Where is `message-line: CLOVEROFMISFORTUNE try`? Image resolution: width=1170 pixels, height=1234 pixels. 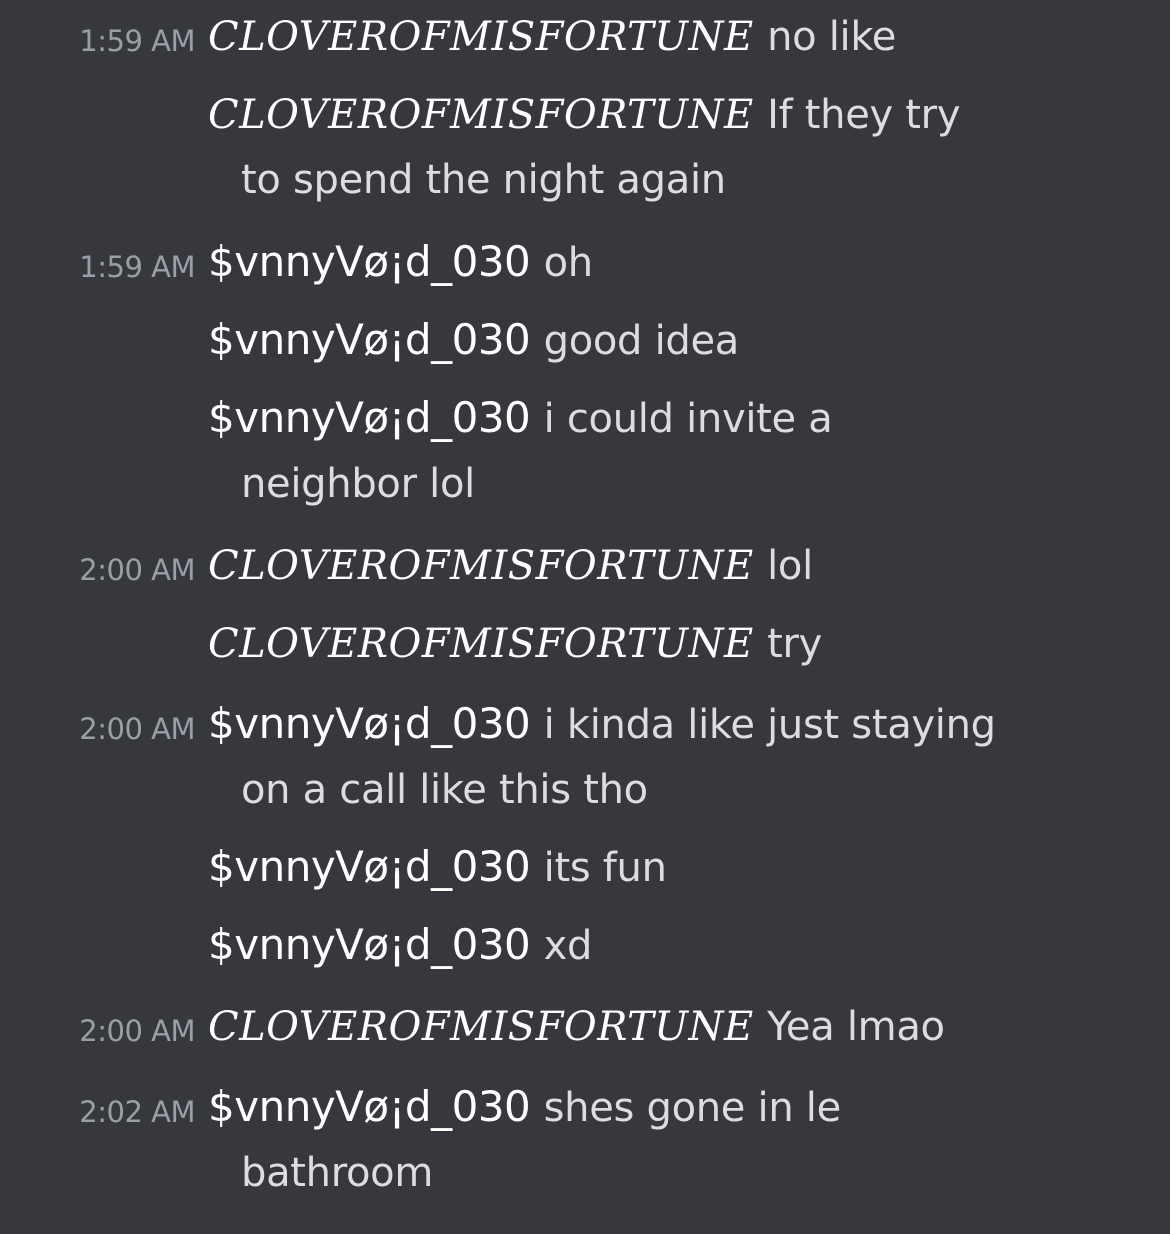
message-line: CLOVEROFMISFORTUNE try is located at coordinates (515, 643).